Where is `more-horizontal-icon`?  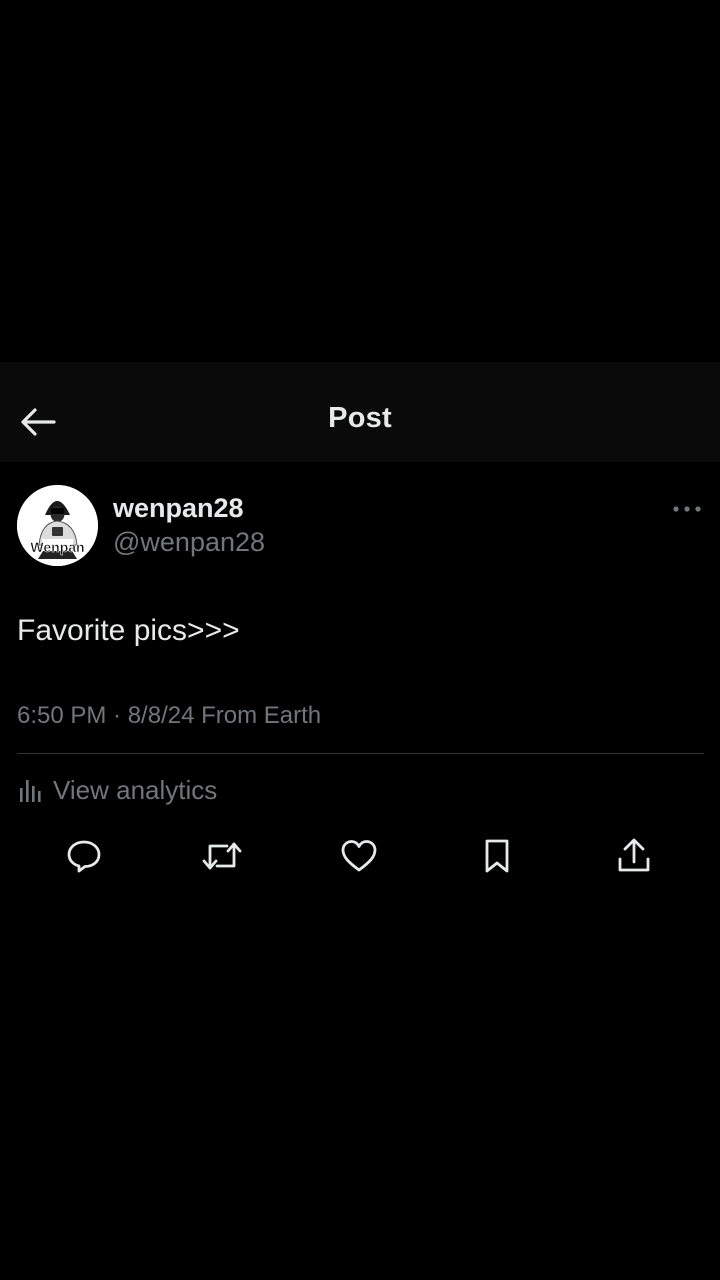
more-horizontal-icon is located at coordinates (687, 509).